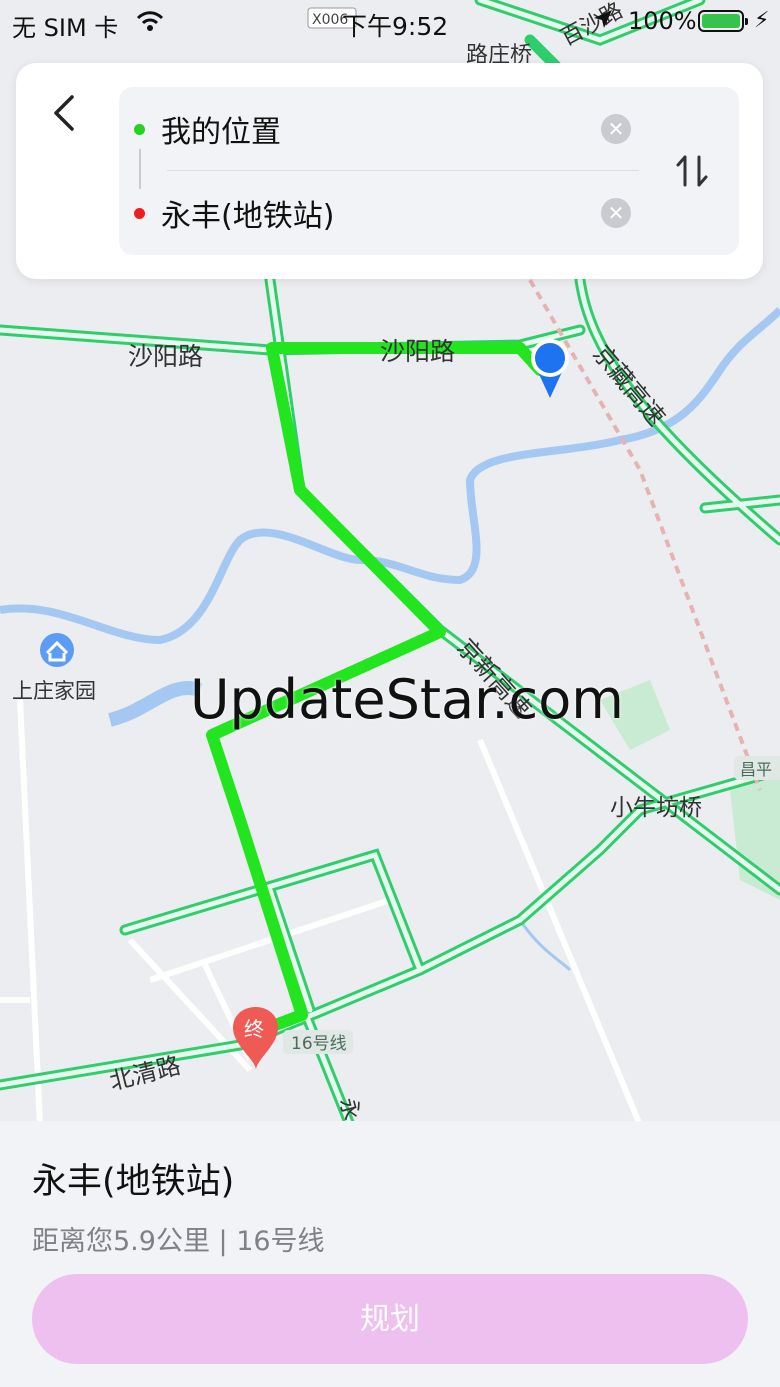 The width and height of the screenshot is (780, 1387). I want to click on location-services-icon, so click(603, 22).